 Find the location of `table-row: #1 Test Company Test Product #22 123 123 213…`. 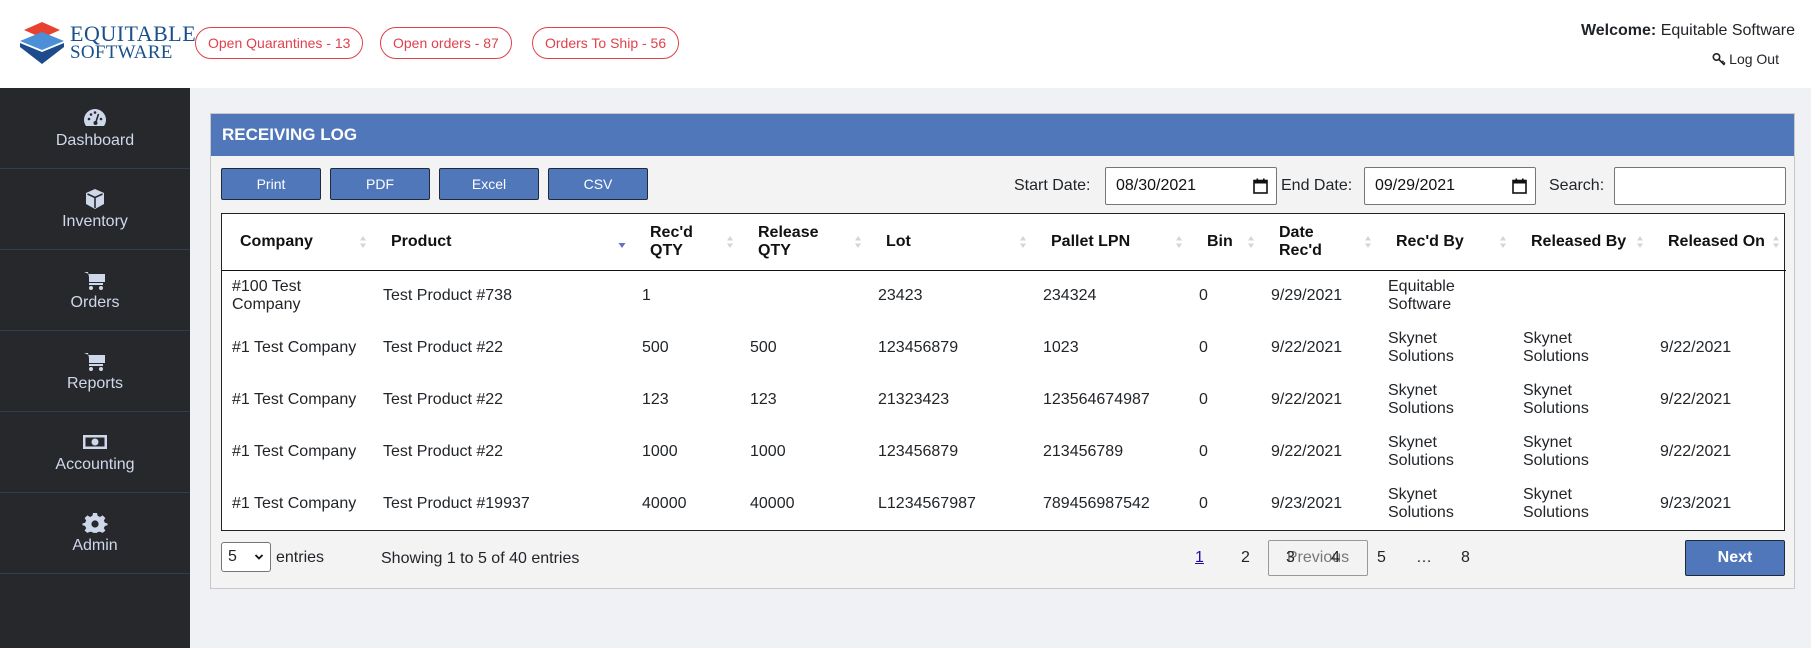

table-row: #1 Test Company Test Product #22 123 123 213… is located at coordinates (1004, 400).